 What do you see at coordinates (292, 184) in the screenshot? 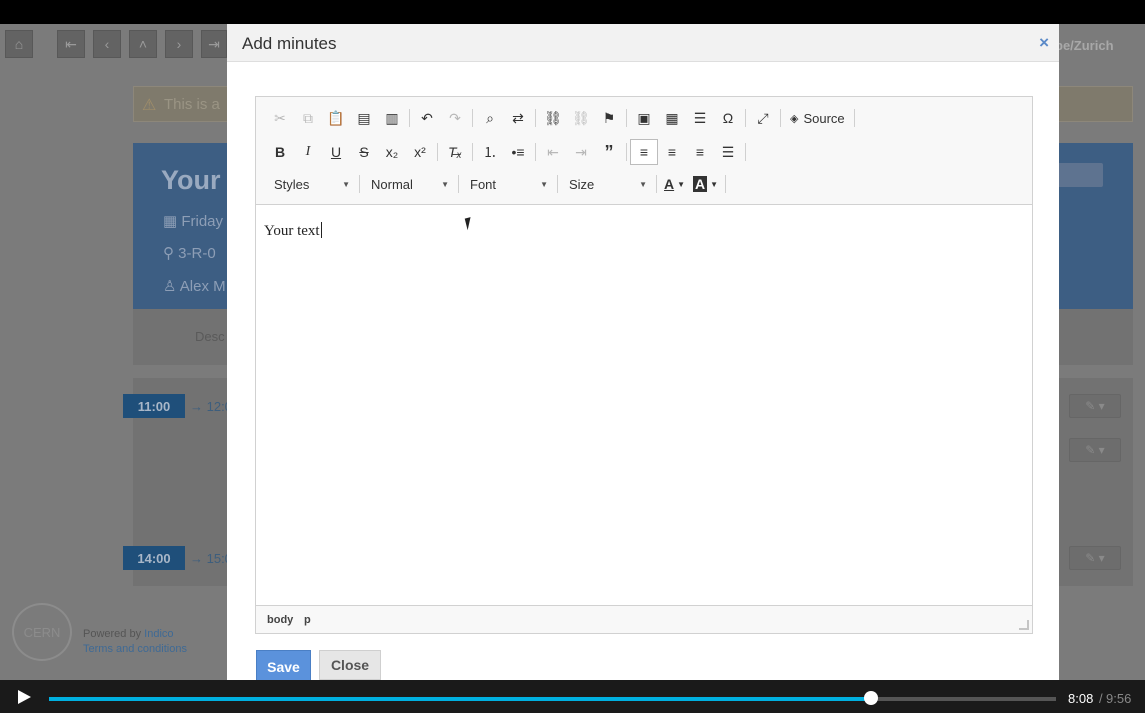
I see `styles-label: Styles` at bounding box center [292, 184].